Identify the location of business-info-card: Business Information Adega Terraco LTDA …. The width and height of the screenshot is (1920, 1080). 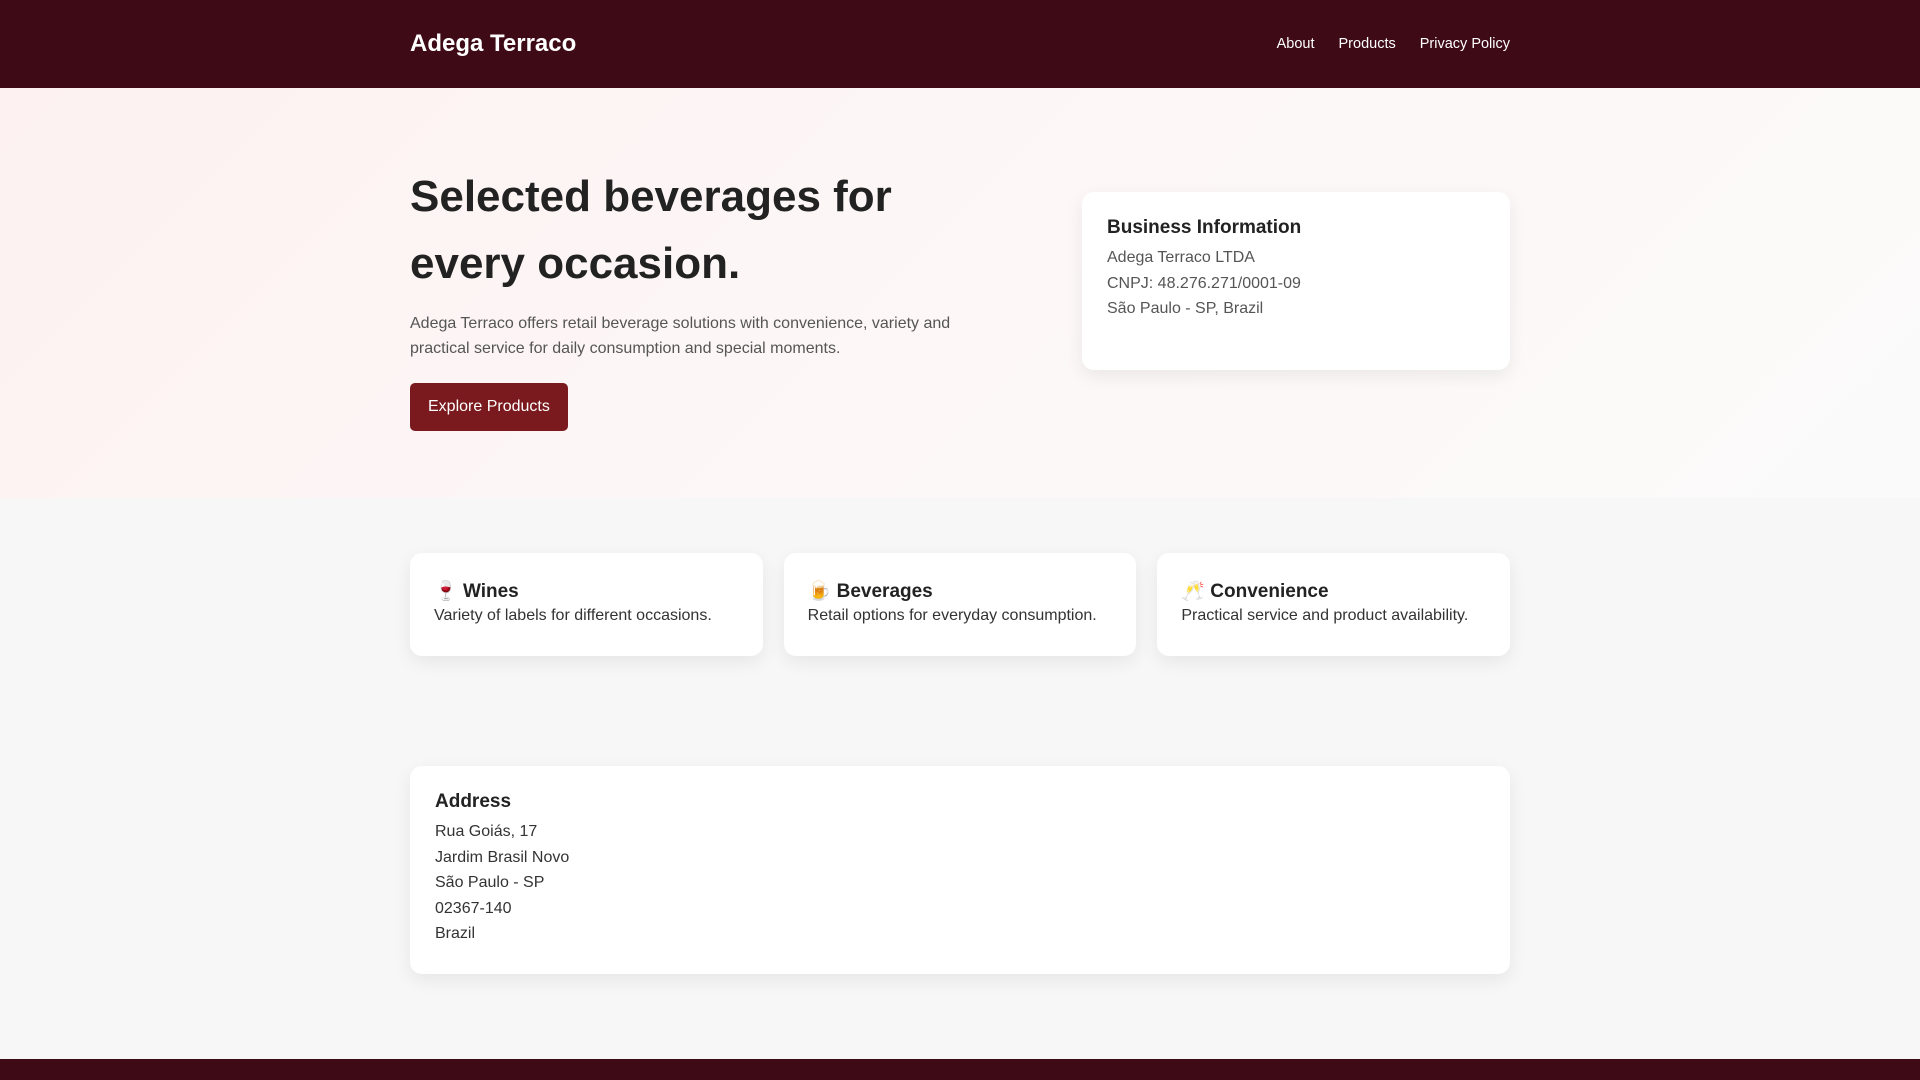
(1296, 281).